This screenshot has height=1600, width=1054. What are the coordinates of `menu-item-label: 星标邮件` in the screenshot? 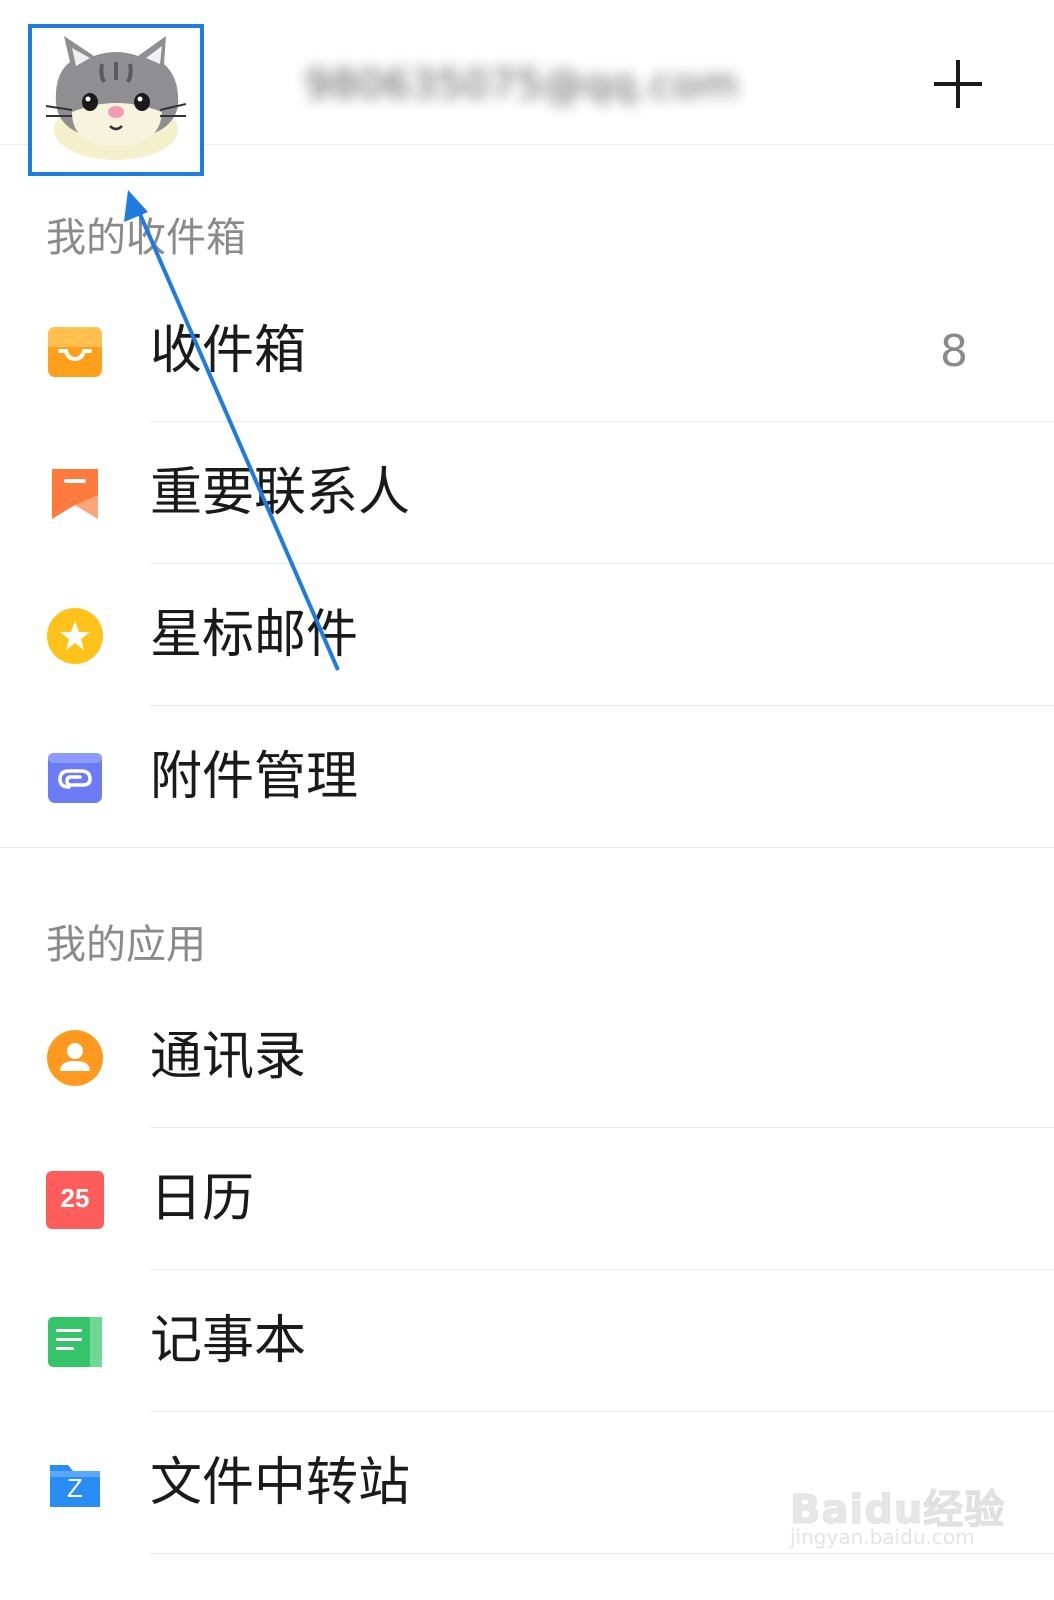 It's located at (254, 635).